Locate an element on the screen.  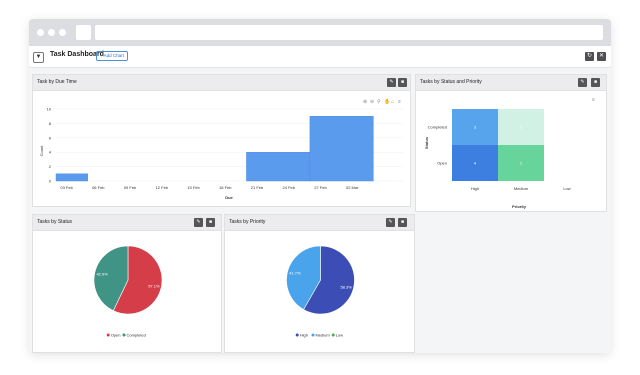
address-bar is located at coordinates (349, 32).